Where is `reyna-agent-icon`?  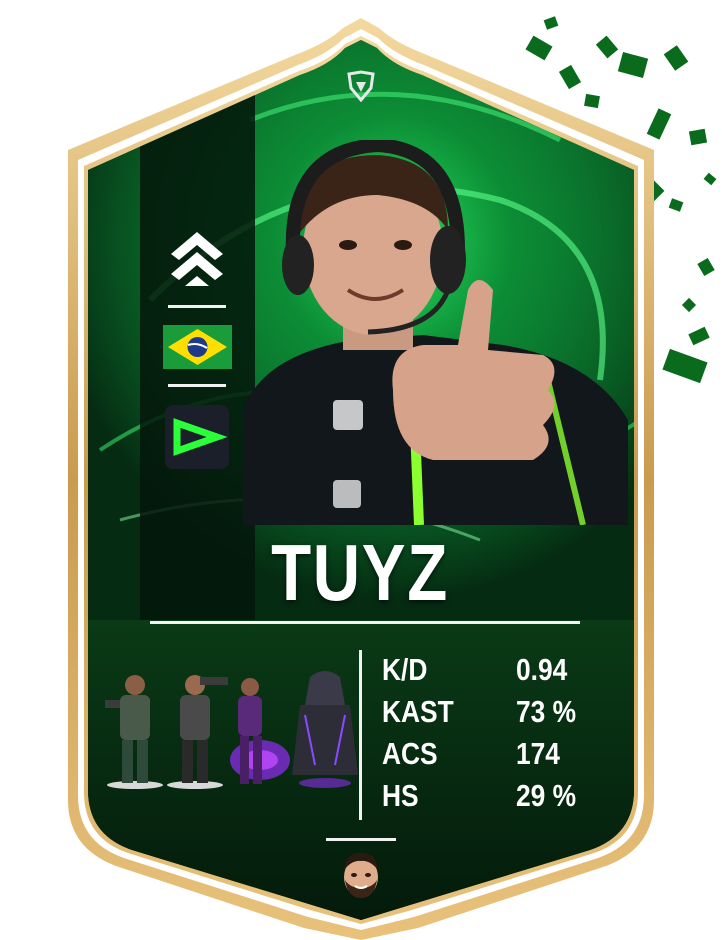 reyna-agent-icon is located at coordinates (260, 731).